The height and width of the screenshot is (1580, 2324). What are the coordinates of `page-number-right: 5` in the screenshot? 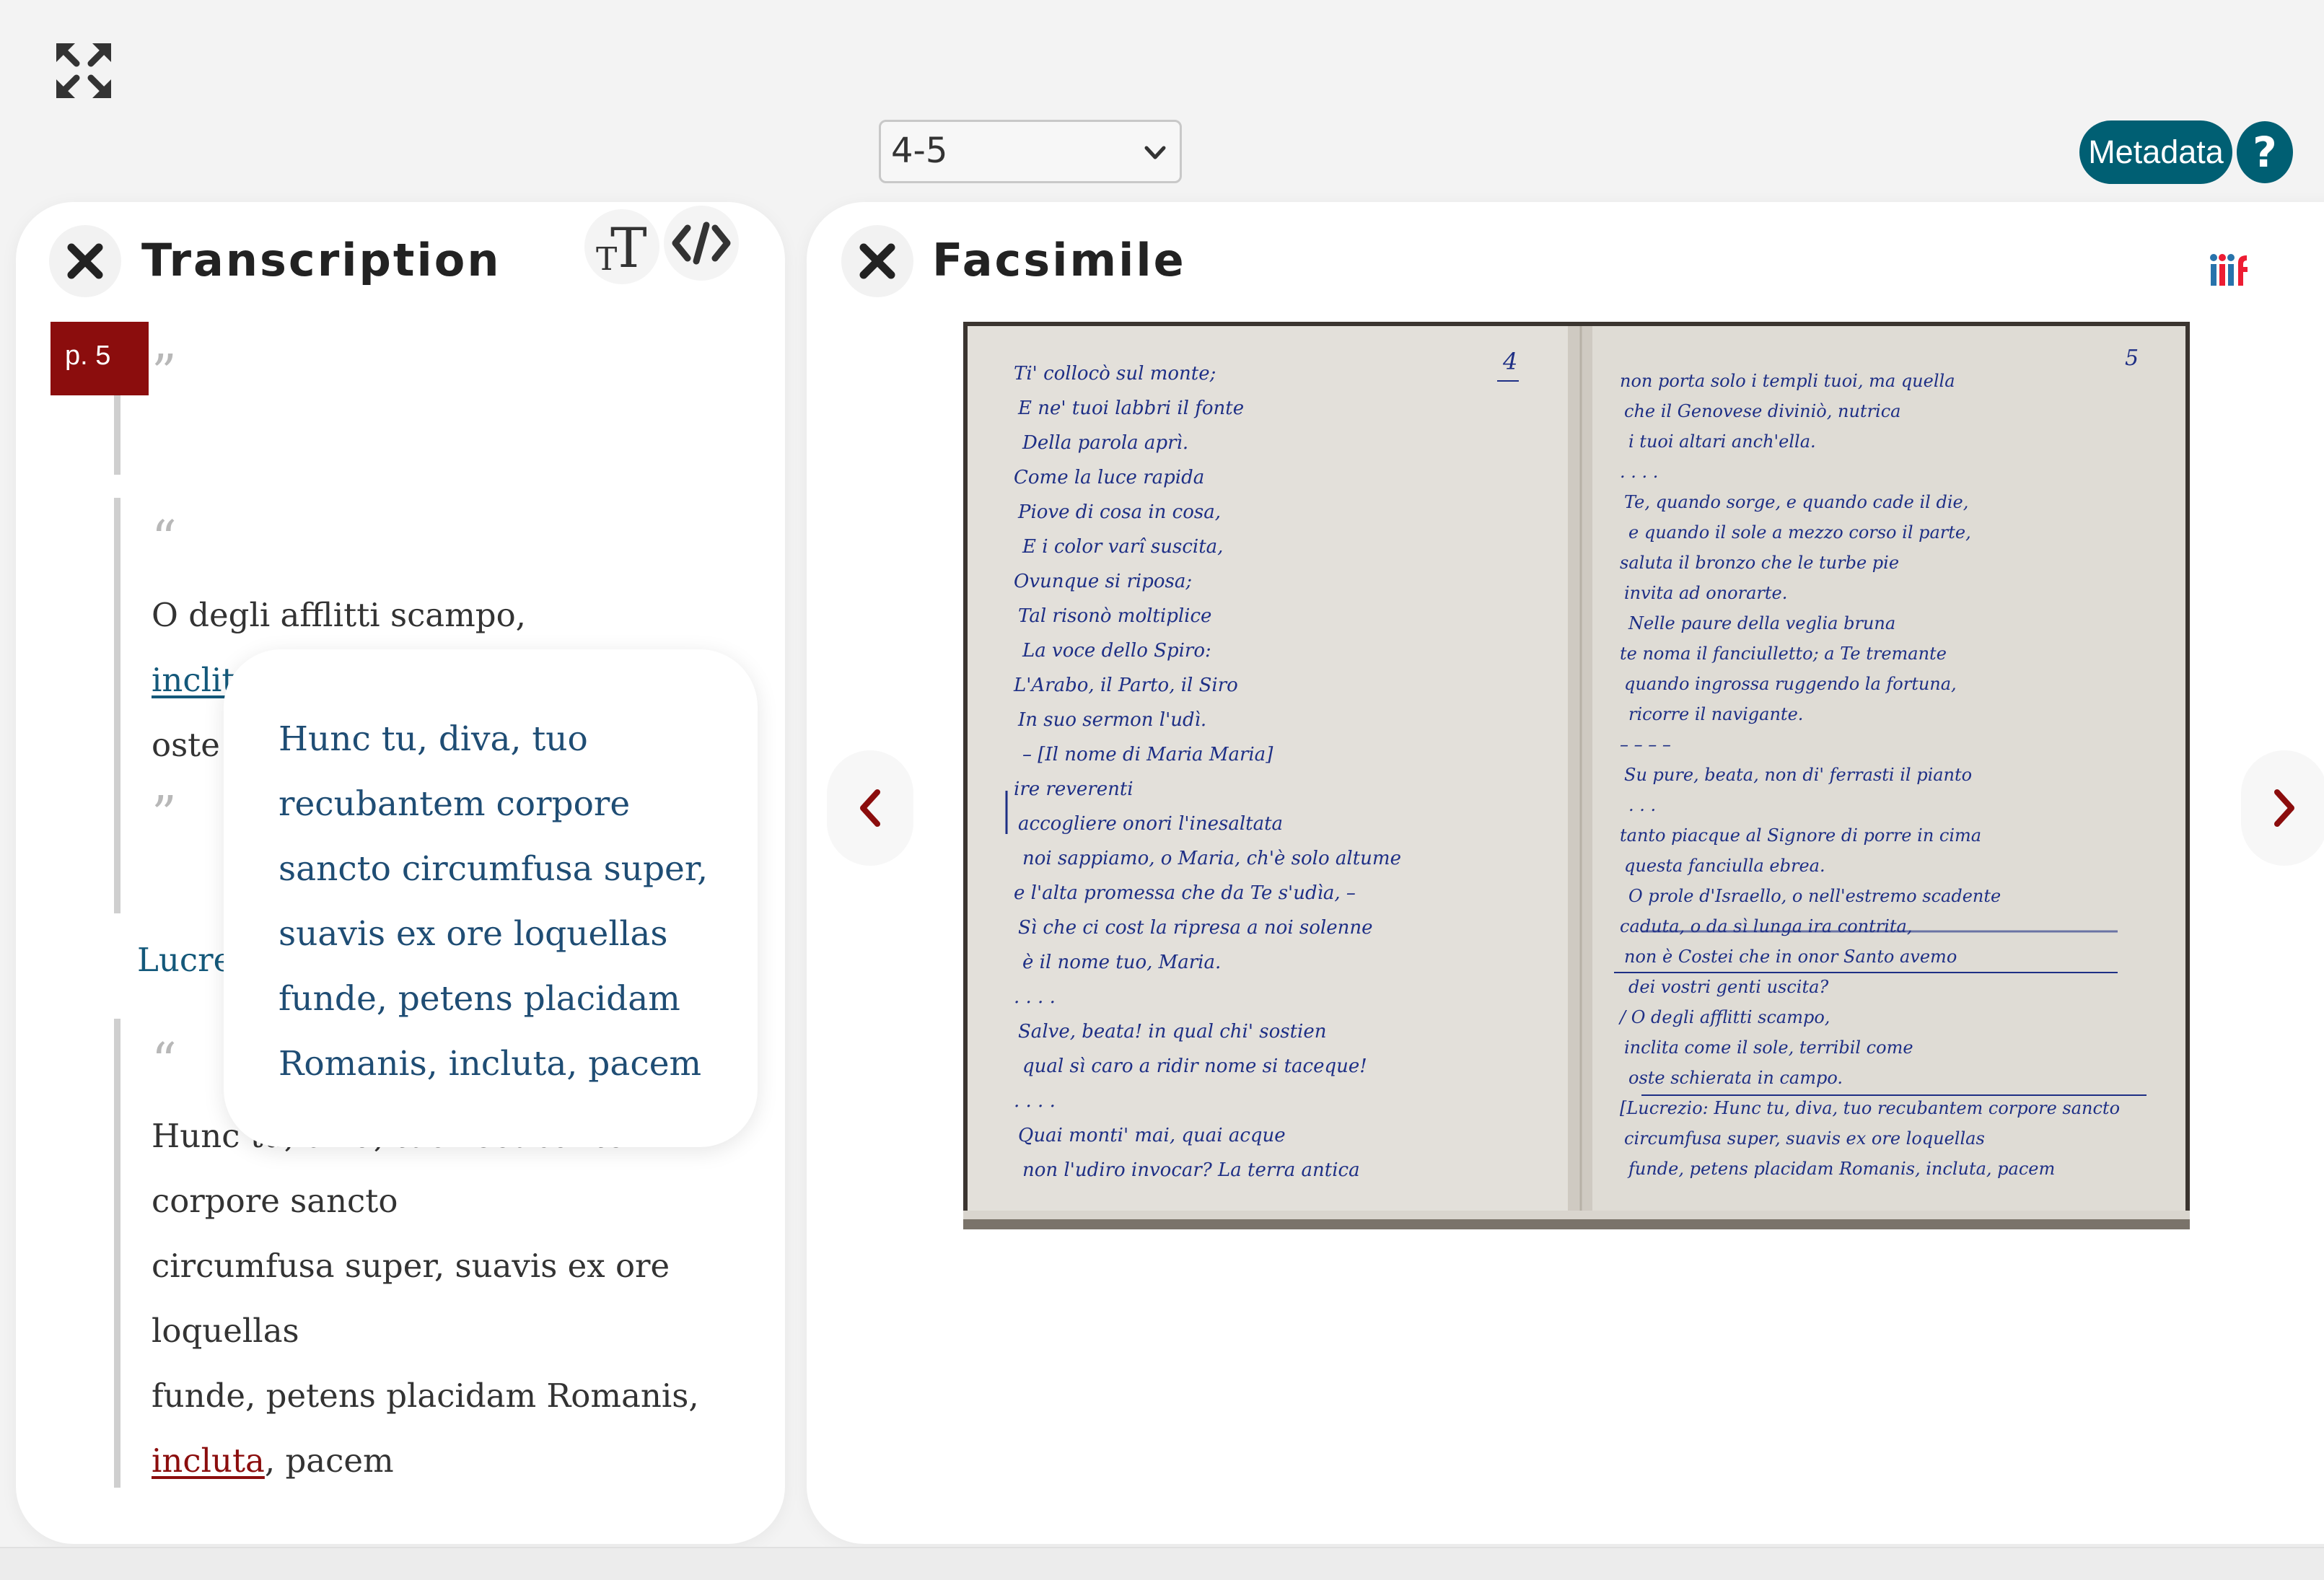 It's located at (2132, 358).